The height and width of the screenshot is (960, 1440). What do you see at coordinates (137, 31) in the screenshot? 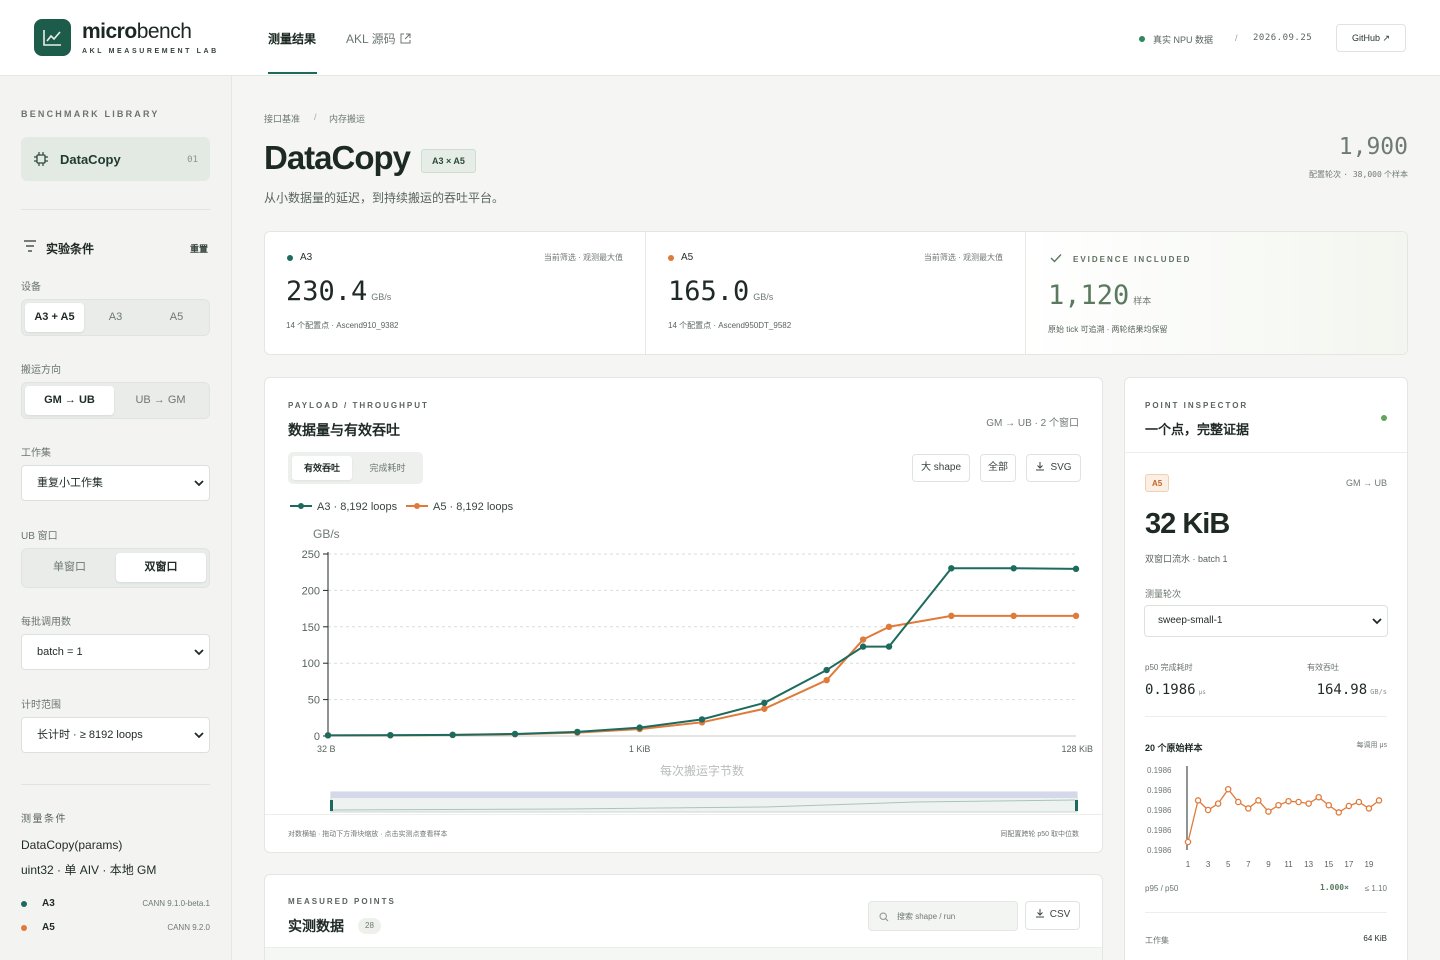
I see `brand-name: microbench` at bounding box center [137, 31].